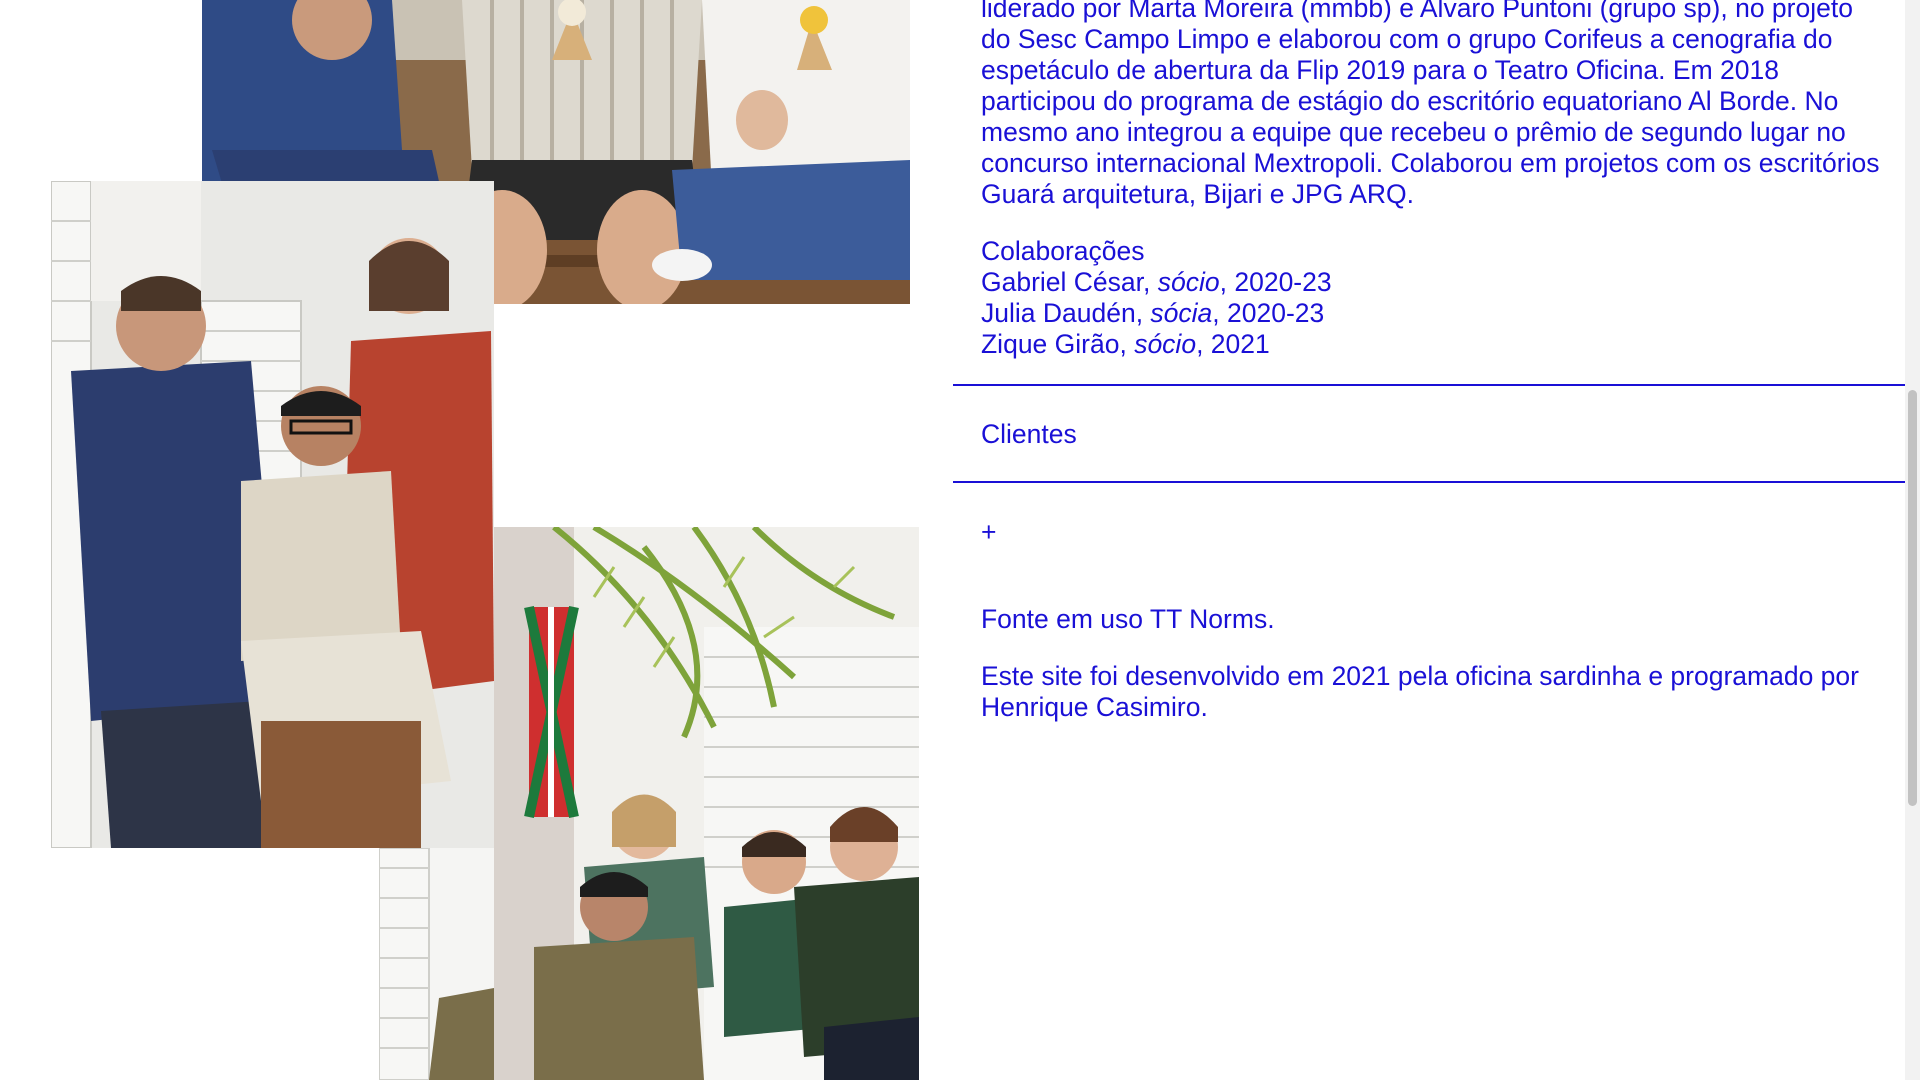  Describe the element at coordinates (1431, 282) in the screenshot. I see `collaborator-row: Gabriel César, sócio, 2020-23` at that location.